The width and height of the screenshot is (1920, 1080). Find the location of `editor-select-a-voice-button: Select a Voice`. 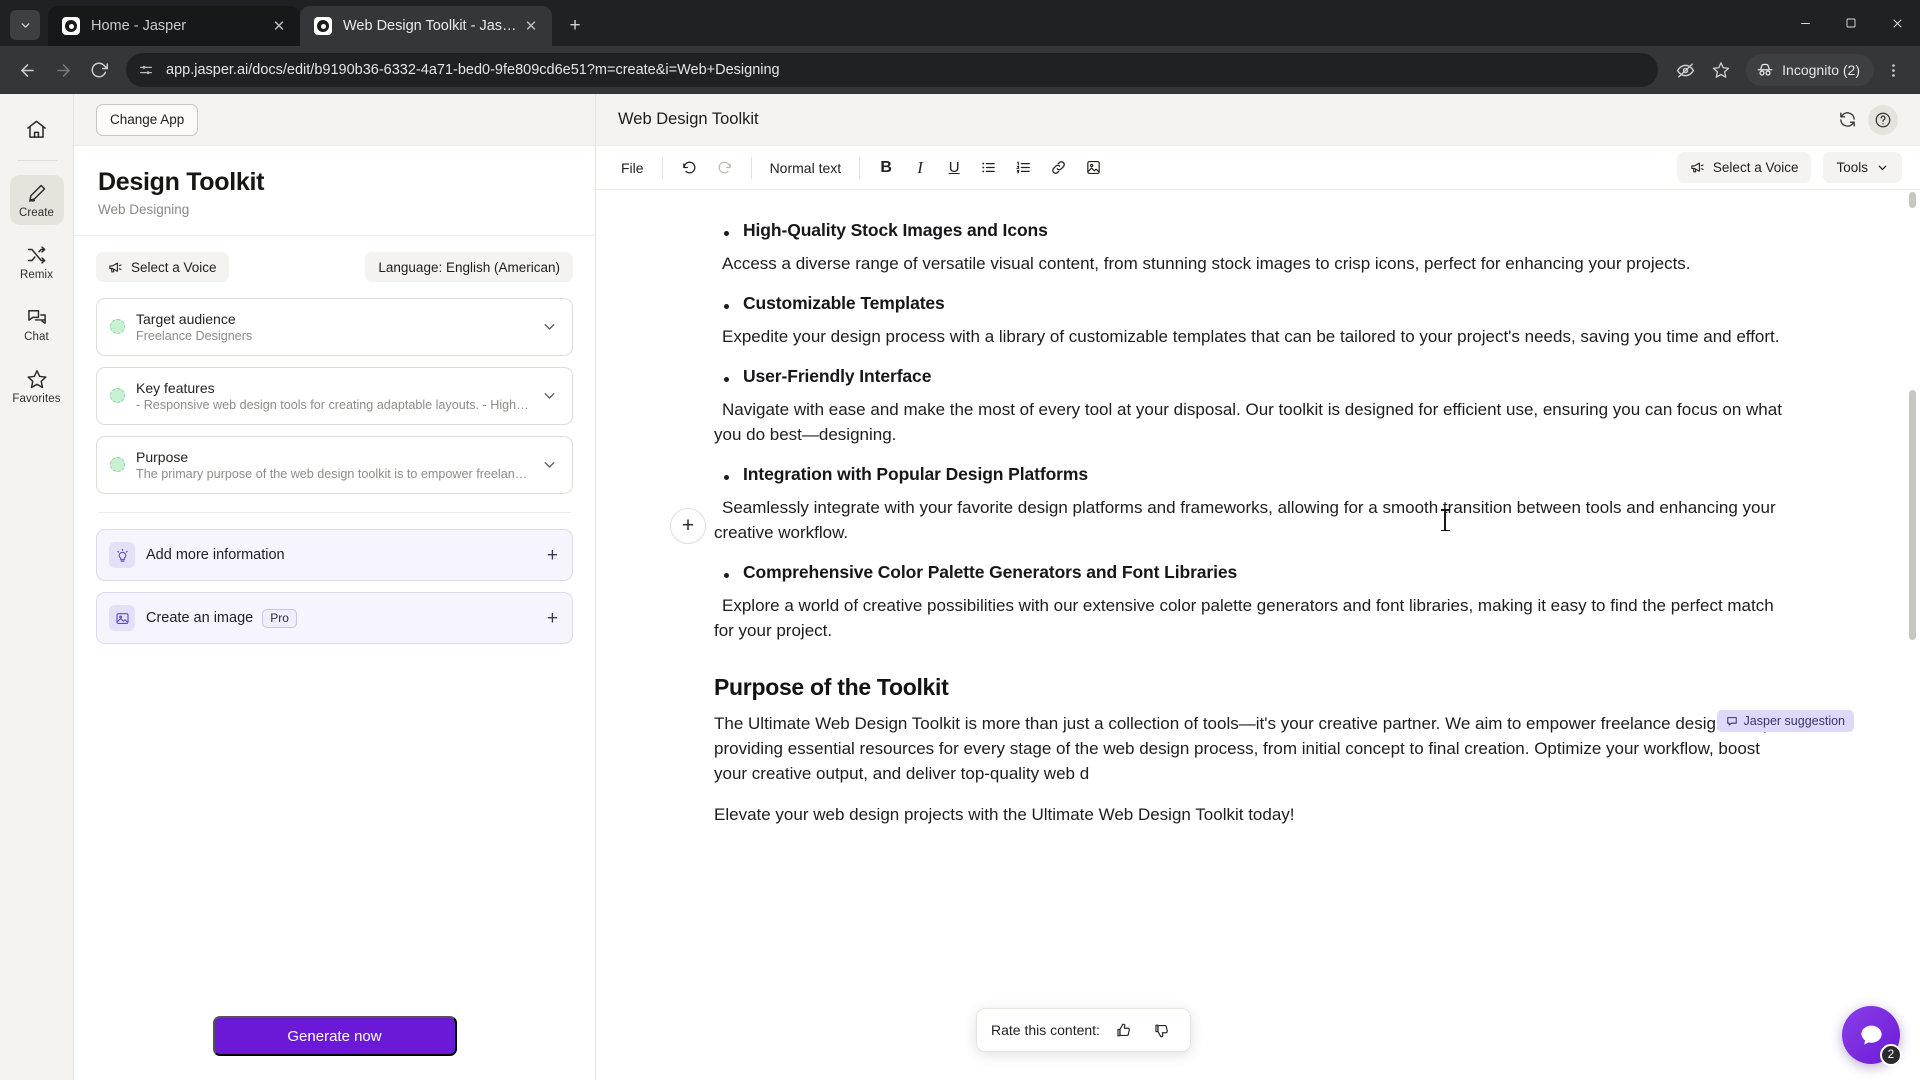

editor-select-a-voice-button: Select a Voice is located at coordinates (1744, 167).